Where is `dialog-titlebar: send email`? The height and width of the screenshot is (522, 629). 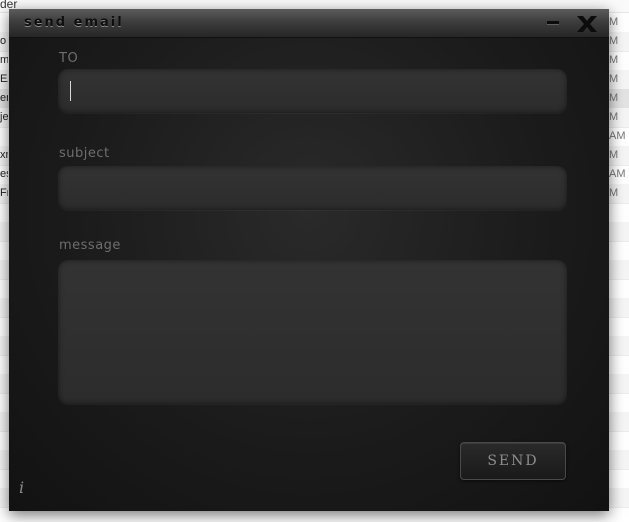
dialog-titlebar: send email is located at coordinates (309, 23).